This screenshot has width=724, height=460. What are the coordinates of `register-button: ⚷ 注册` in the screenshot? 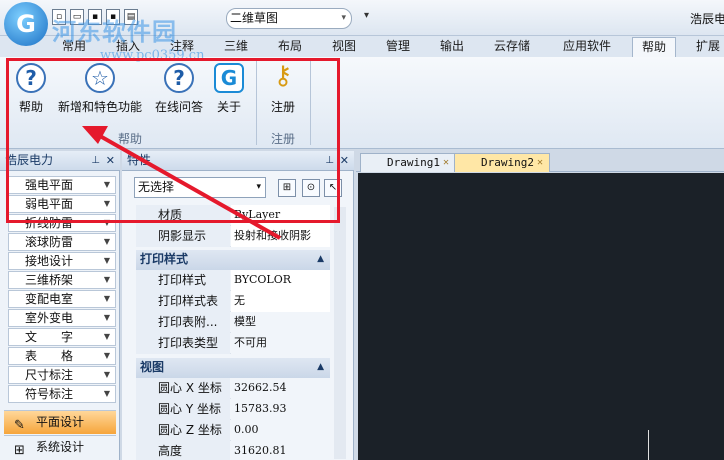 It's located at (283, 91).